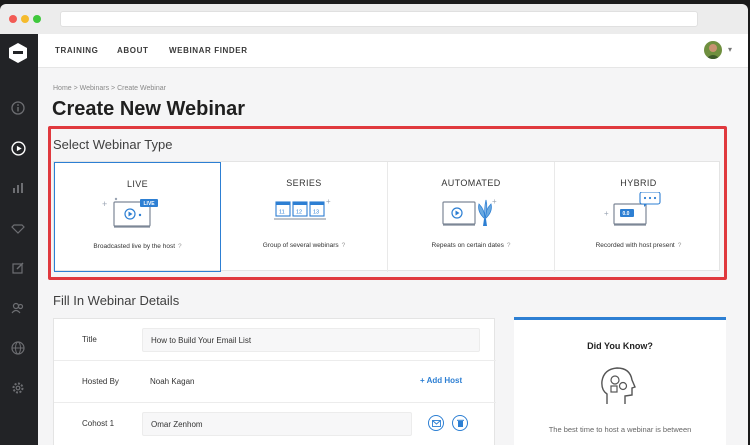 Image resolution: width=750 pixels, height=445 pixels. I want to click on close-window-dot, so click(13, 19).